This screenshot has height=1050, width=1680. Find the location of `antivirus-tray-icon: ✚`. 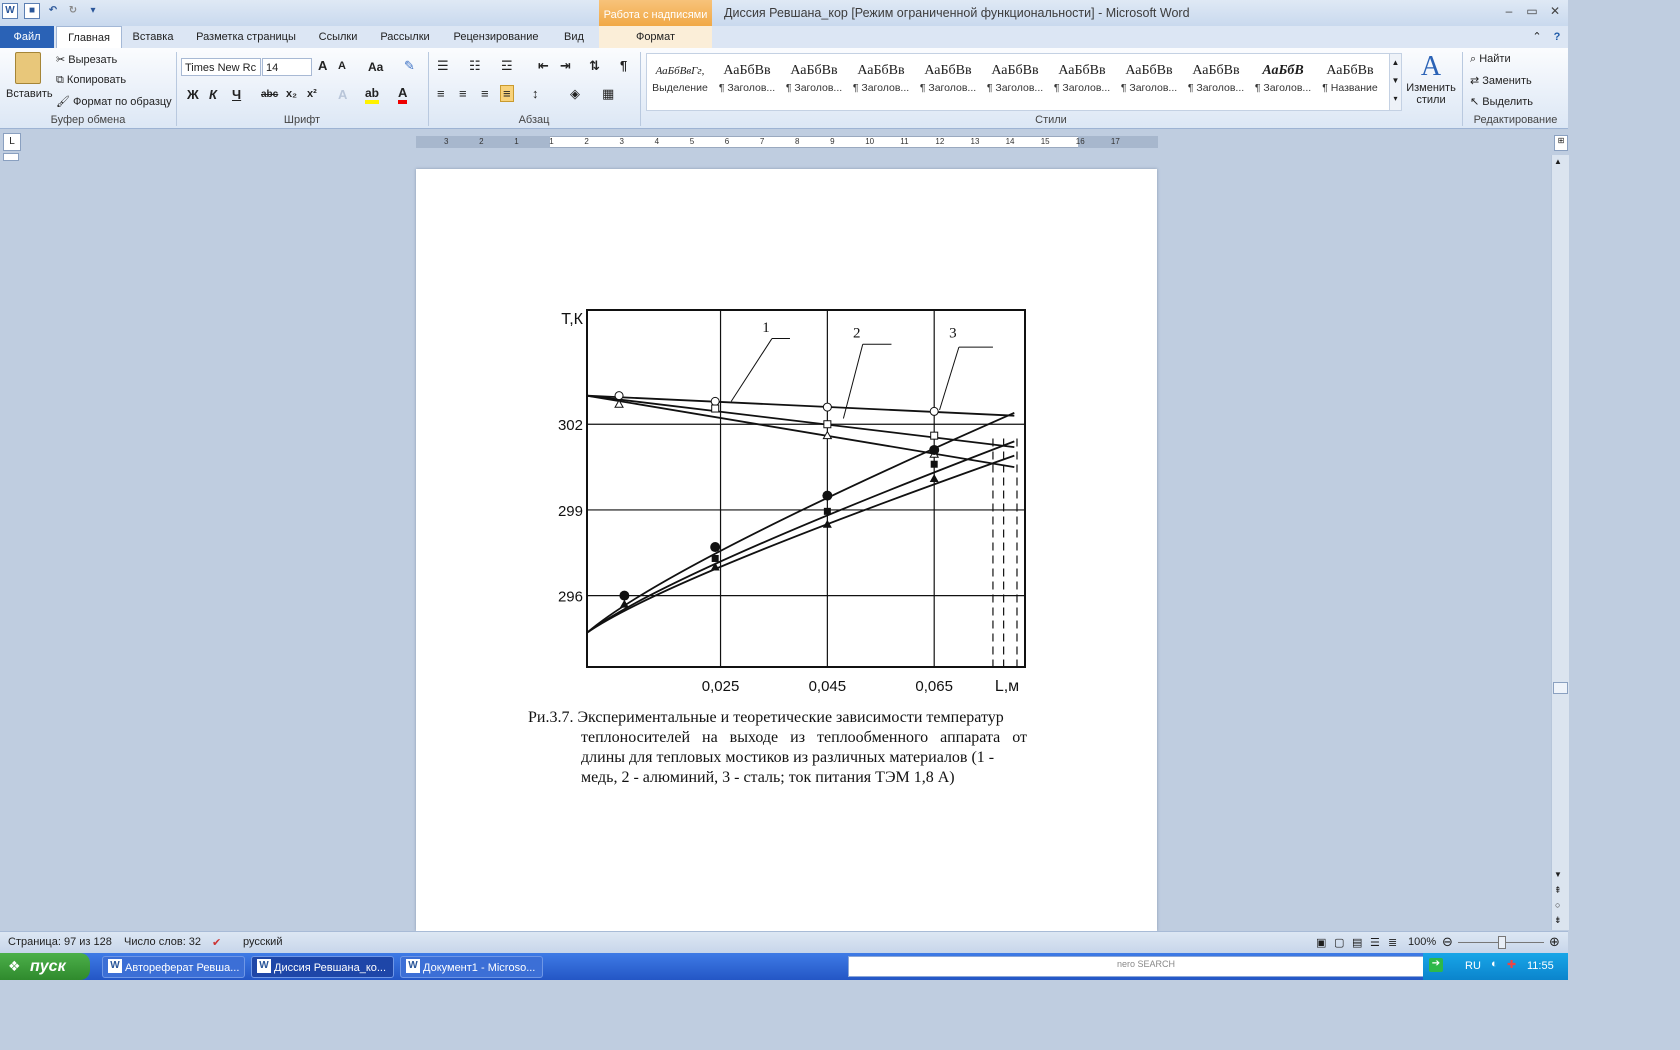

antivirus-tray-icon: ✚ is located at coordinates (1511, 964).